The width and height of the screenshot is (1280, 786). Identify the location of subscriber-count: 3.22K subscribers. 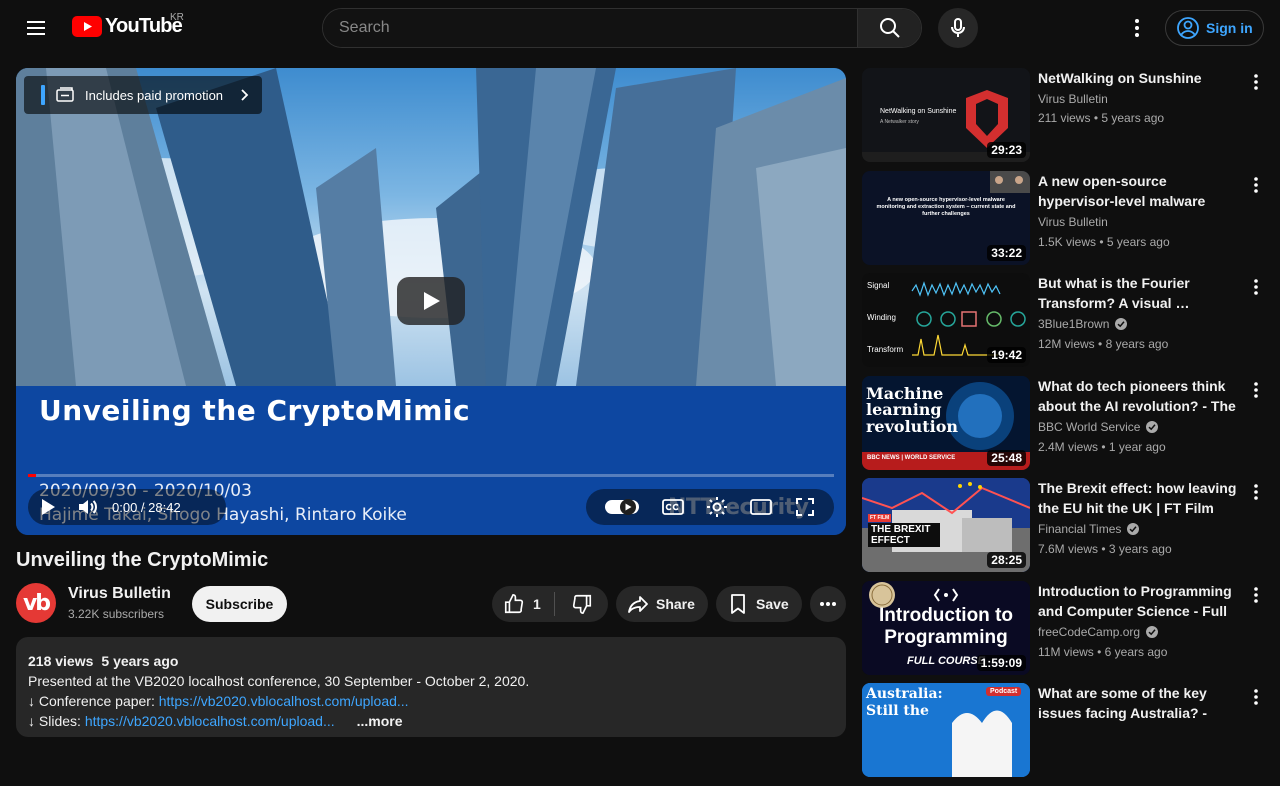
(116, 614).